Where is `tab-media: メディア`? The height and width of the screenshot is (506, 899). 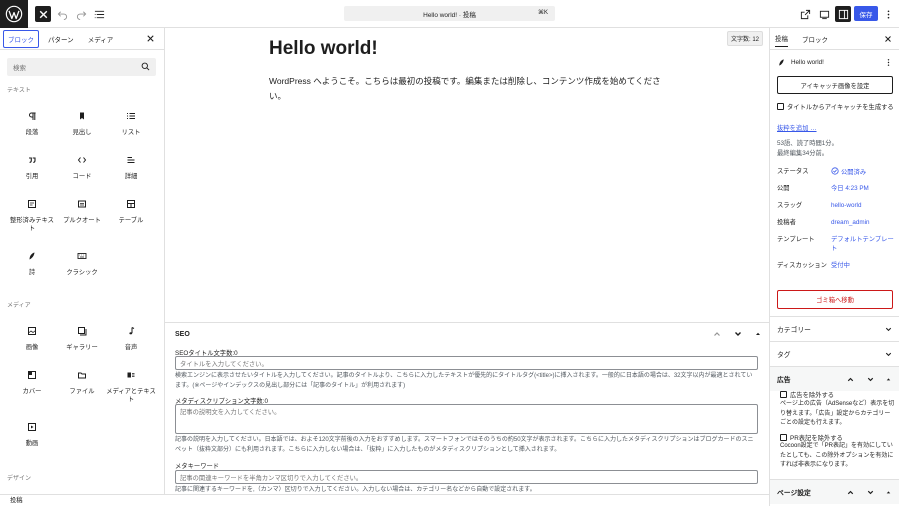 tab-media: メディア is located at coordinates (101, 39).